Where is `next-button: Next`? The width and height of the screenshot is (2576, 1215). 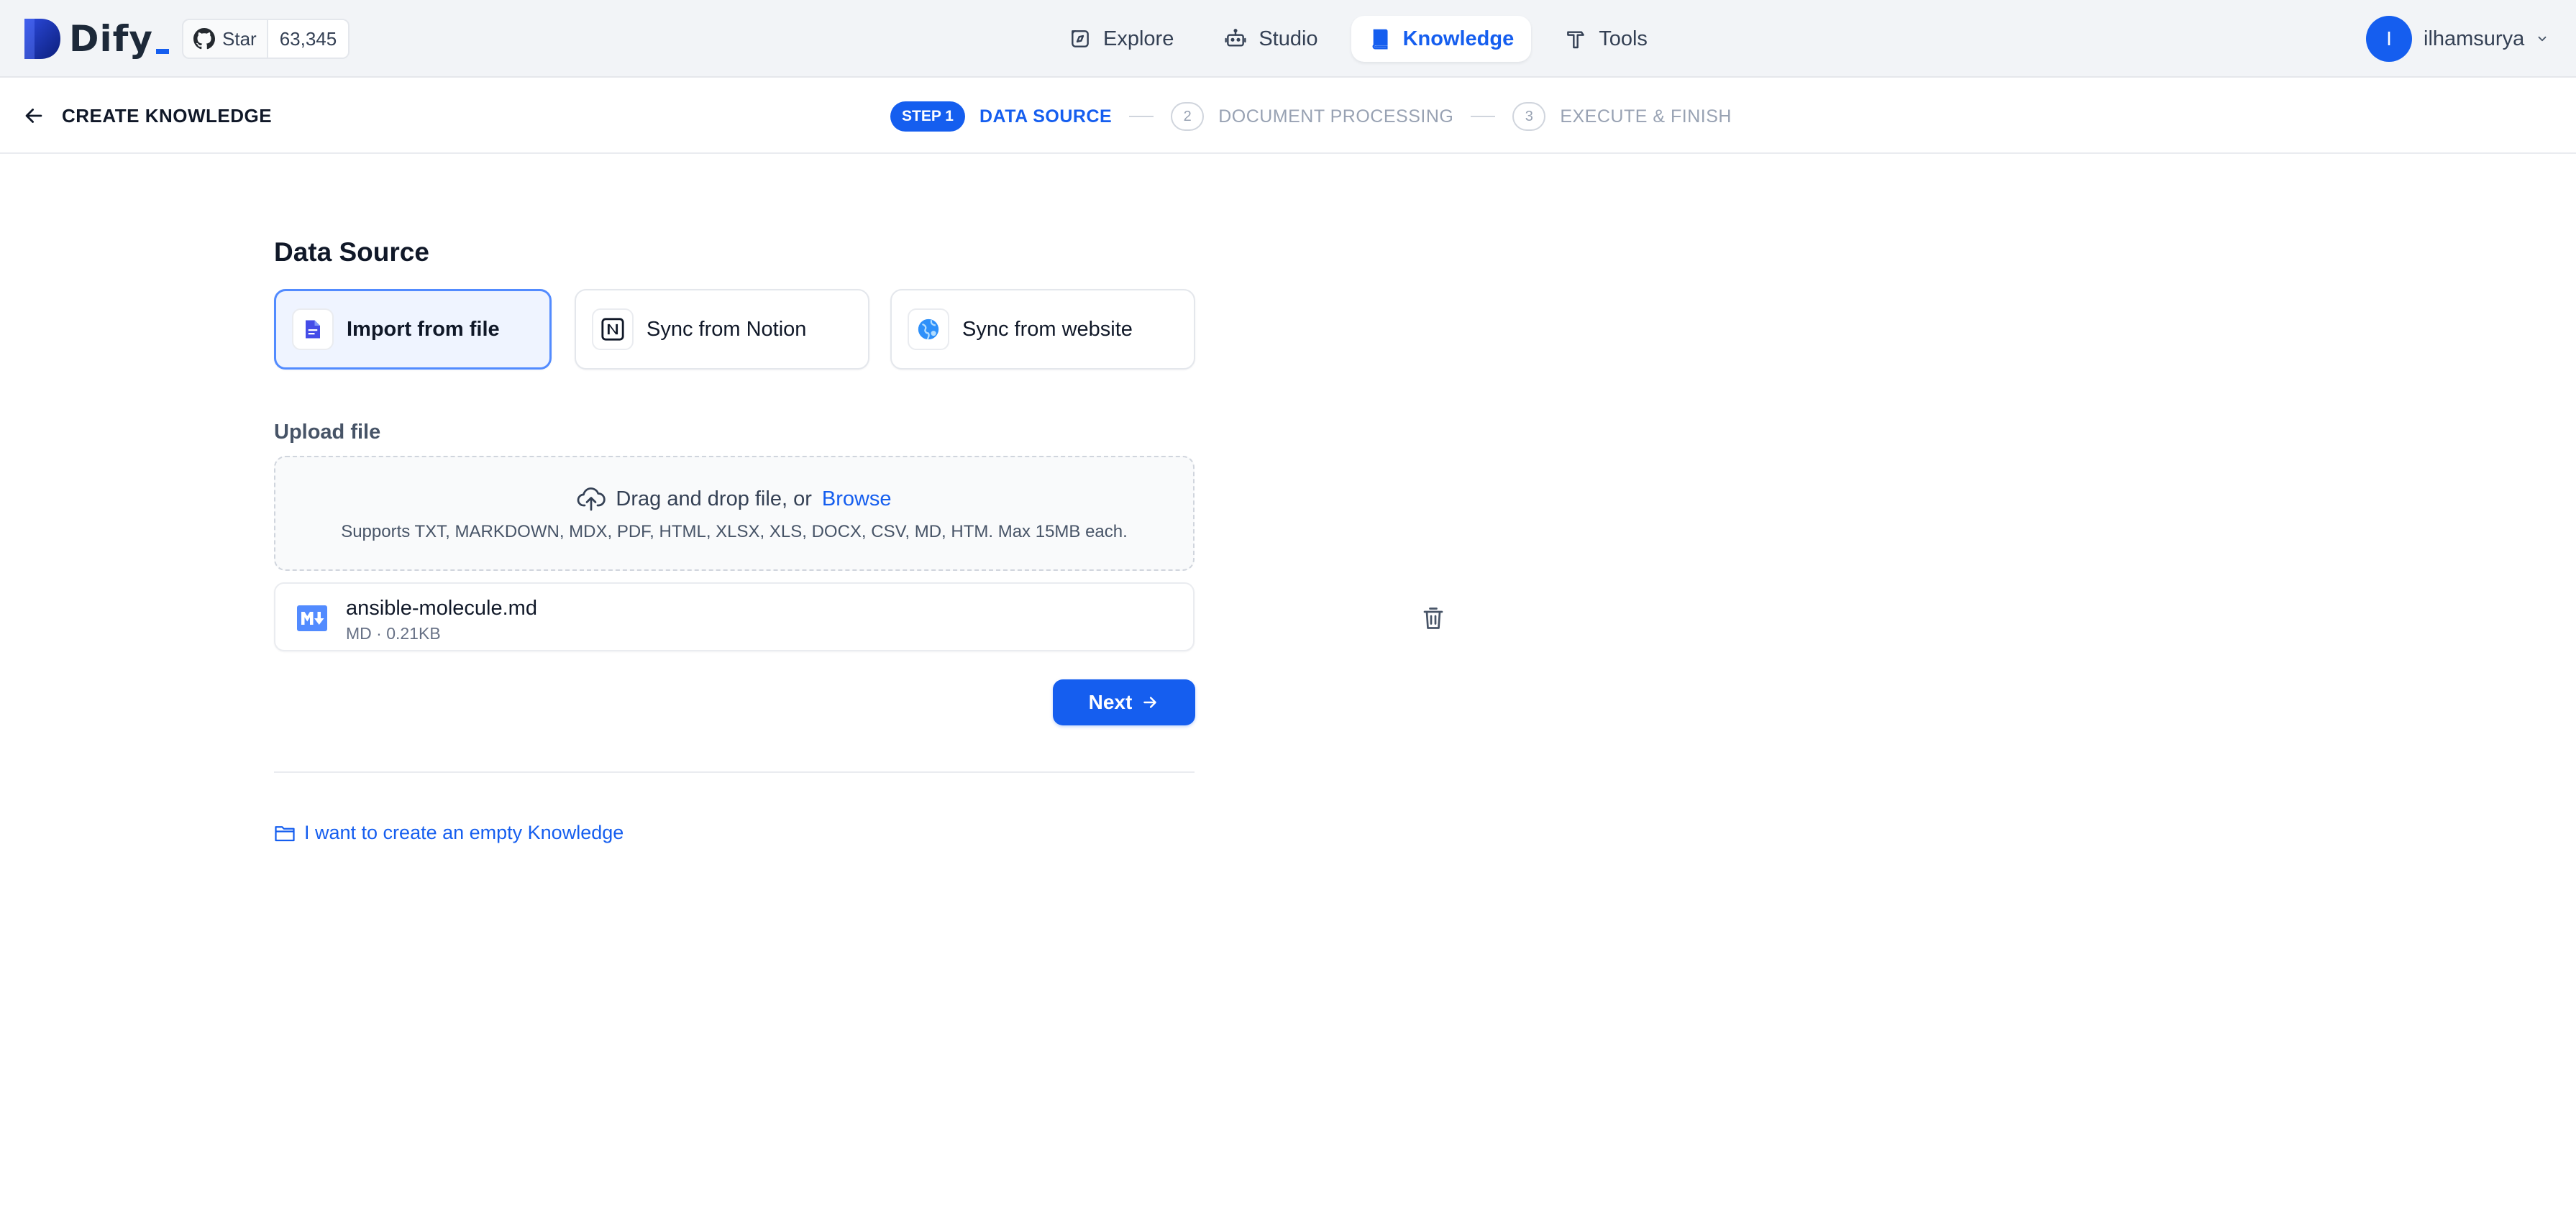
next-button: Next is located at coordinates (1124, 702).